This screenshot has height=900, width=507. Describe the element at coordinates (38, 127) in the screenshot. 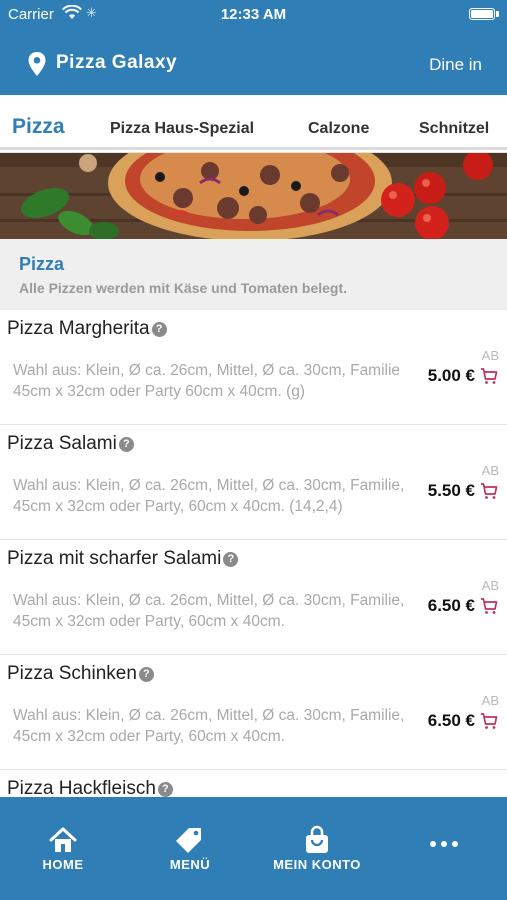

I see `tab-pizza: Pizza` at that location.